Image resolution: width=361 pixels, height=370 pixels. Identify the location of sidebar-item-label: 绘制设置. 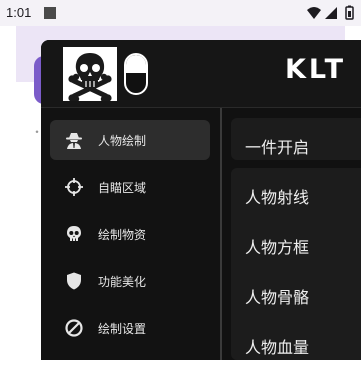
(122, 329).